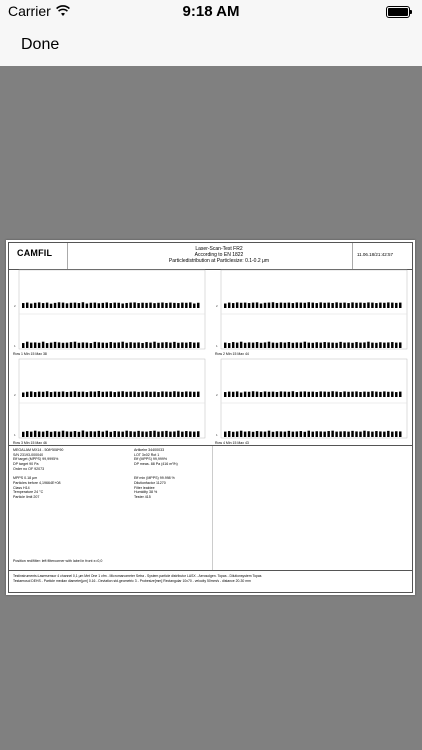  I want to click on status-bar: Carrier 9:18 AM, so click(211, 12).